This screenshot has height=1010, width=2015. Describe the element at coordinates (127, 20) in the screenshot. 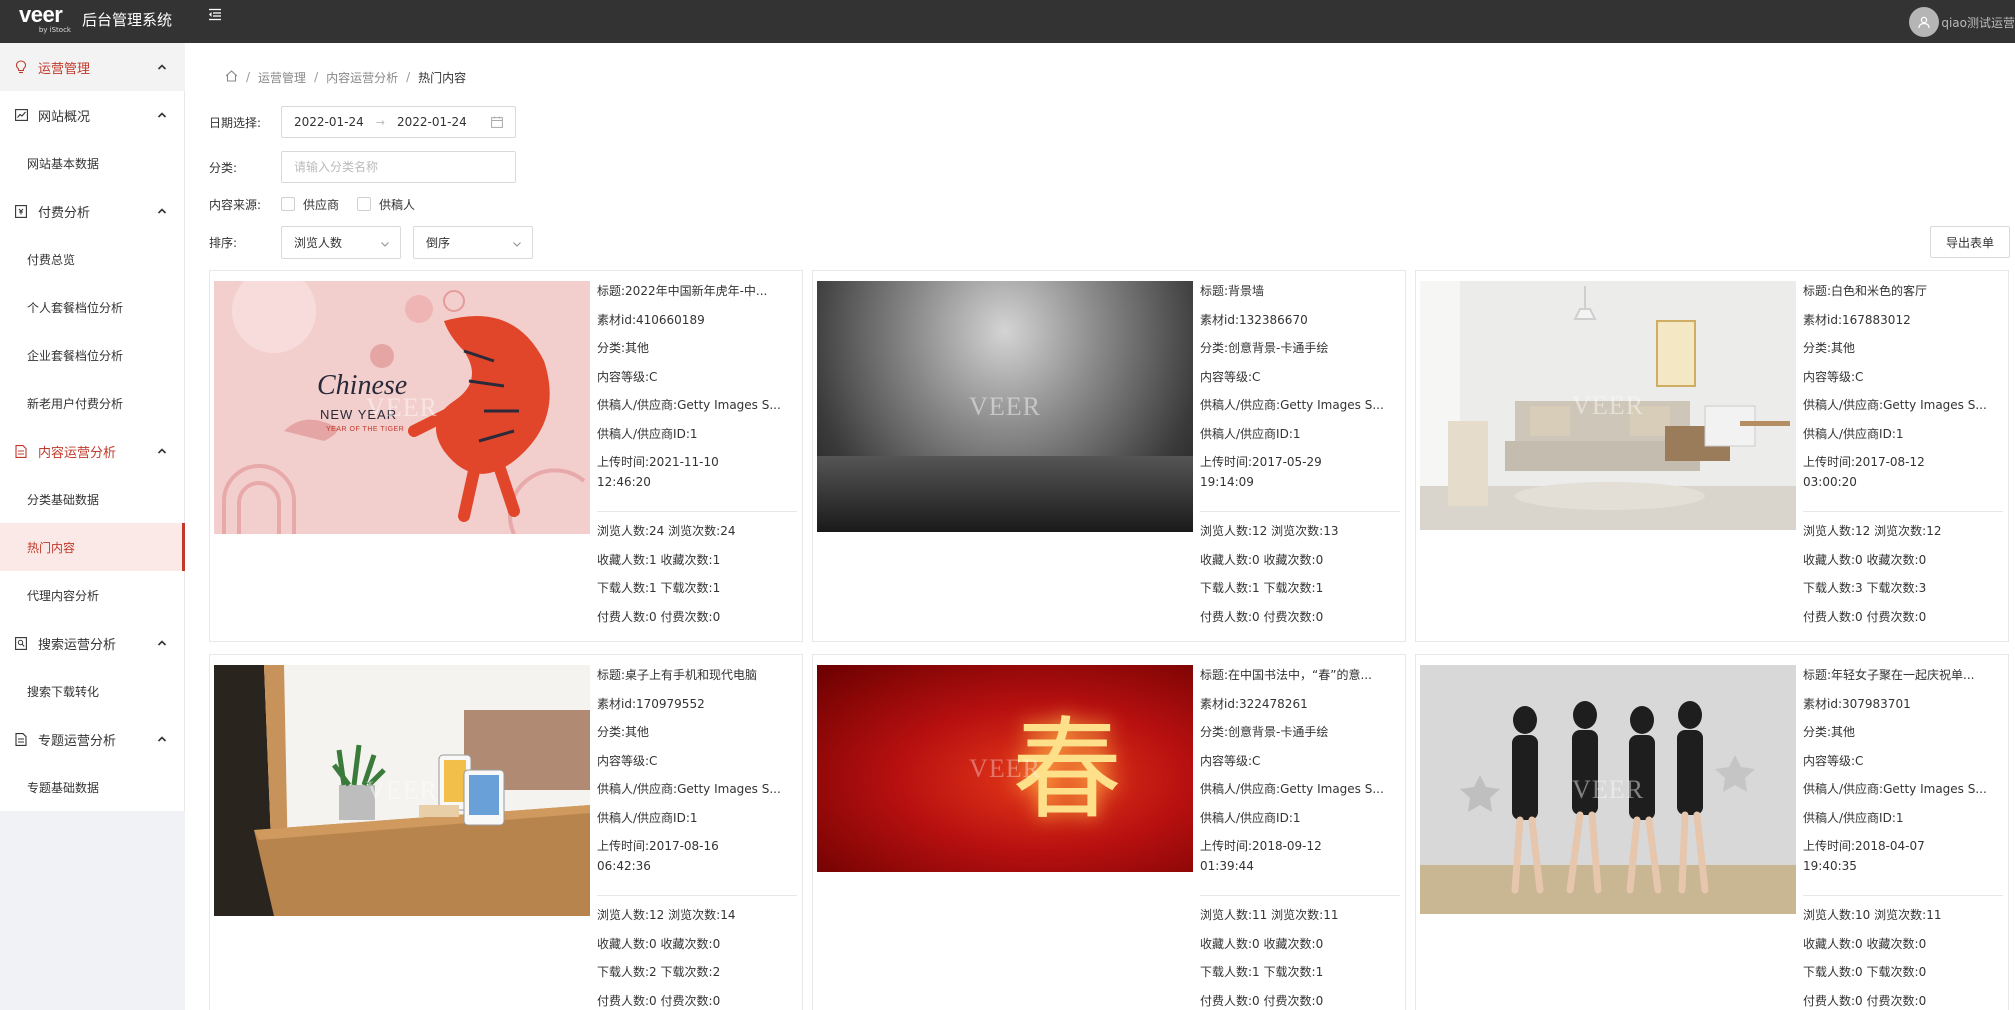

I see `app-title: 后台管理系统` at that location.